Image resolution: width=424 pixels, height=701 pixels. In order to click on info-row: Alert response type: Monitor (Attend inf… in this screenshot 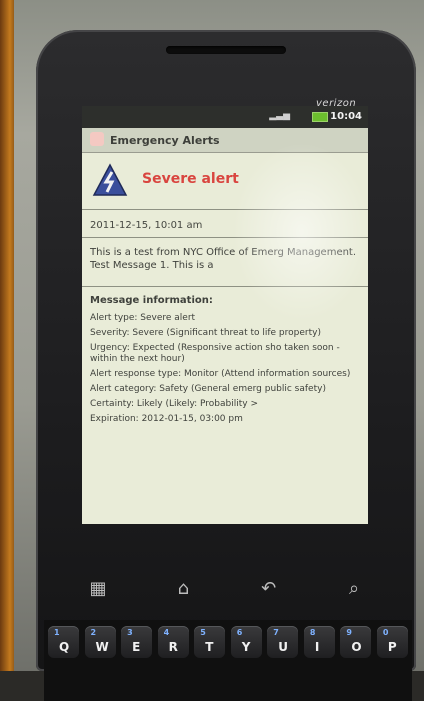, I will do `click(220, 374)`.